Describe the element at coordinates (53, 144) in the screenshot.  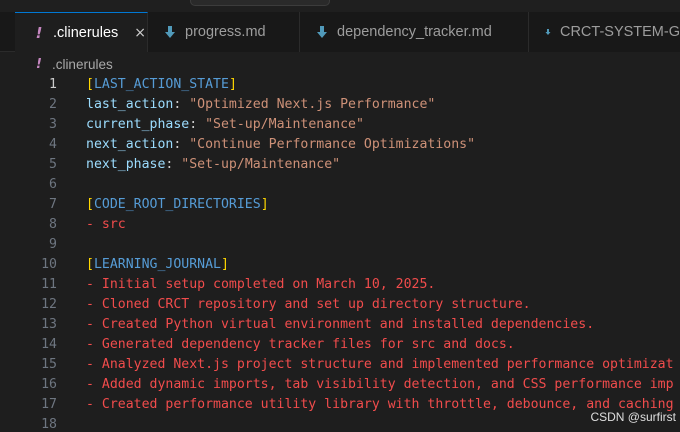
I see `line-number: 4` at that location.